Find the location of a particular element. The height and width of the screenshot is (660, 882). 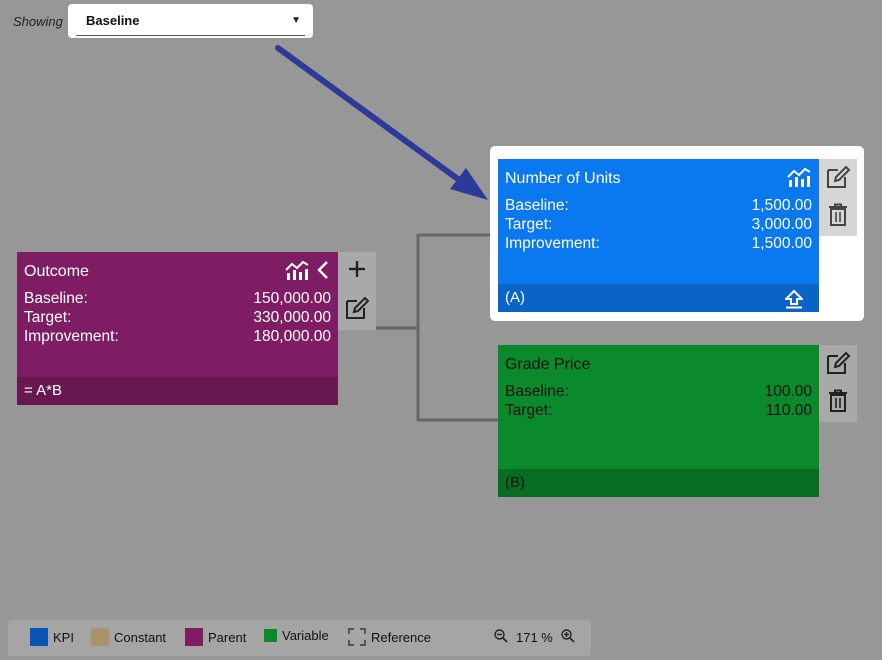

scenario-dropdown: Baseline ▼ is located at coordinates (190, 21).